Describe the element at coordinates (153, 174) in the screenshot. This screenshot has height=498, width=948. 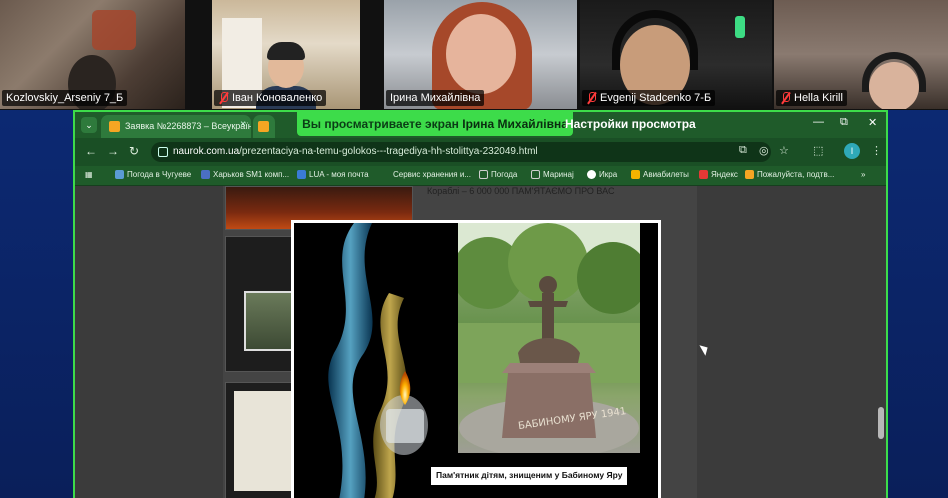
I see `bookmark-item: Погода в Чугуеве` at that location.